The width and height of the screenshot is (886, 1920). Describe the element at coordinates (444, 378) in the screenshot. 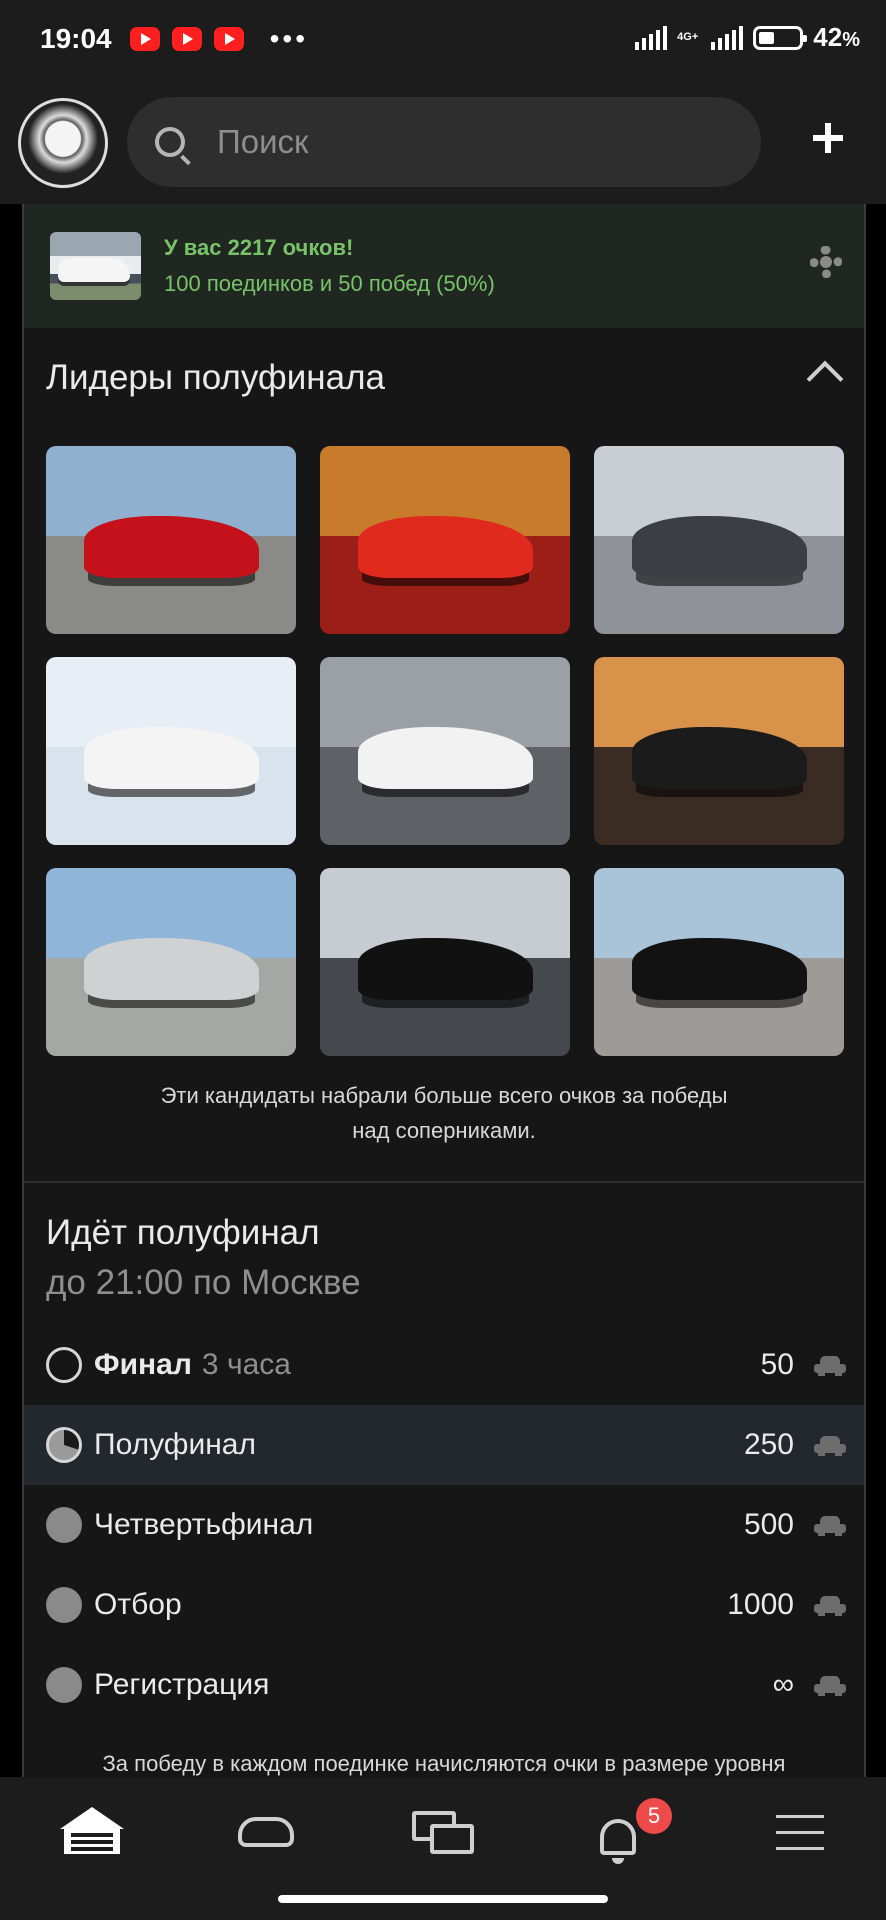

I see `leaders-header: Лидеры полуфинала` at that location.